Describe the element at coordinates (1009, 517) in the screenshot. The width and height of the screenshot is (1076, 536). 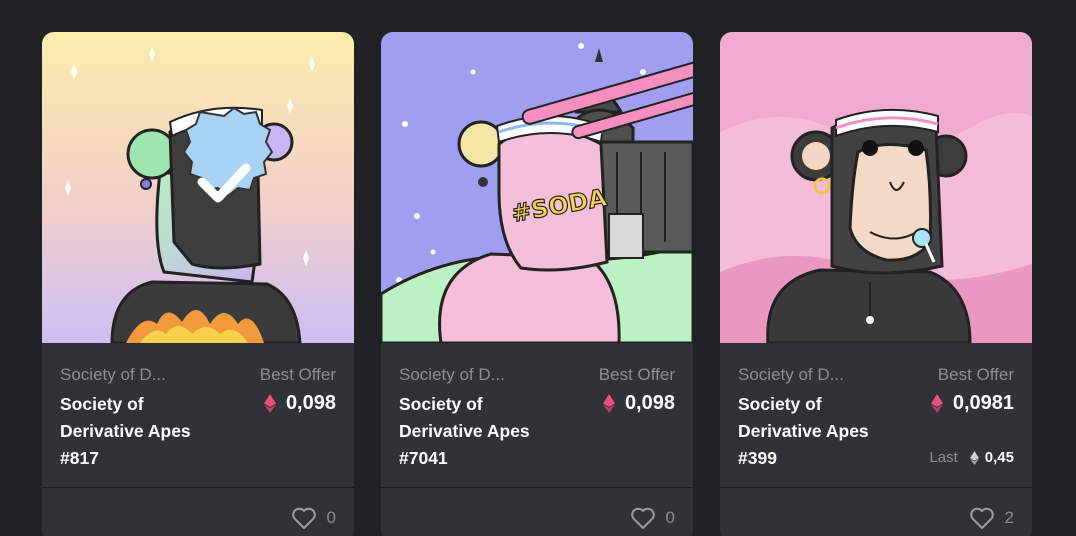
I see `favorite-count: 2` at that location.